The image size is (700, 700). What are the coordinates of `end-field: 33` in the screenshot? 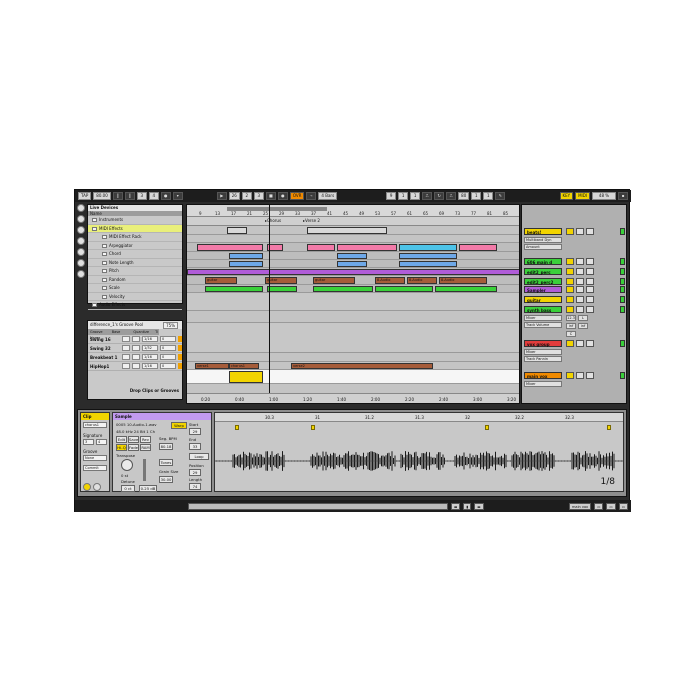 It's located at (195, 446).